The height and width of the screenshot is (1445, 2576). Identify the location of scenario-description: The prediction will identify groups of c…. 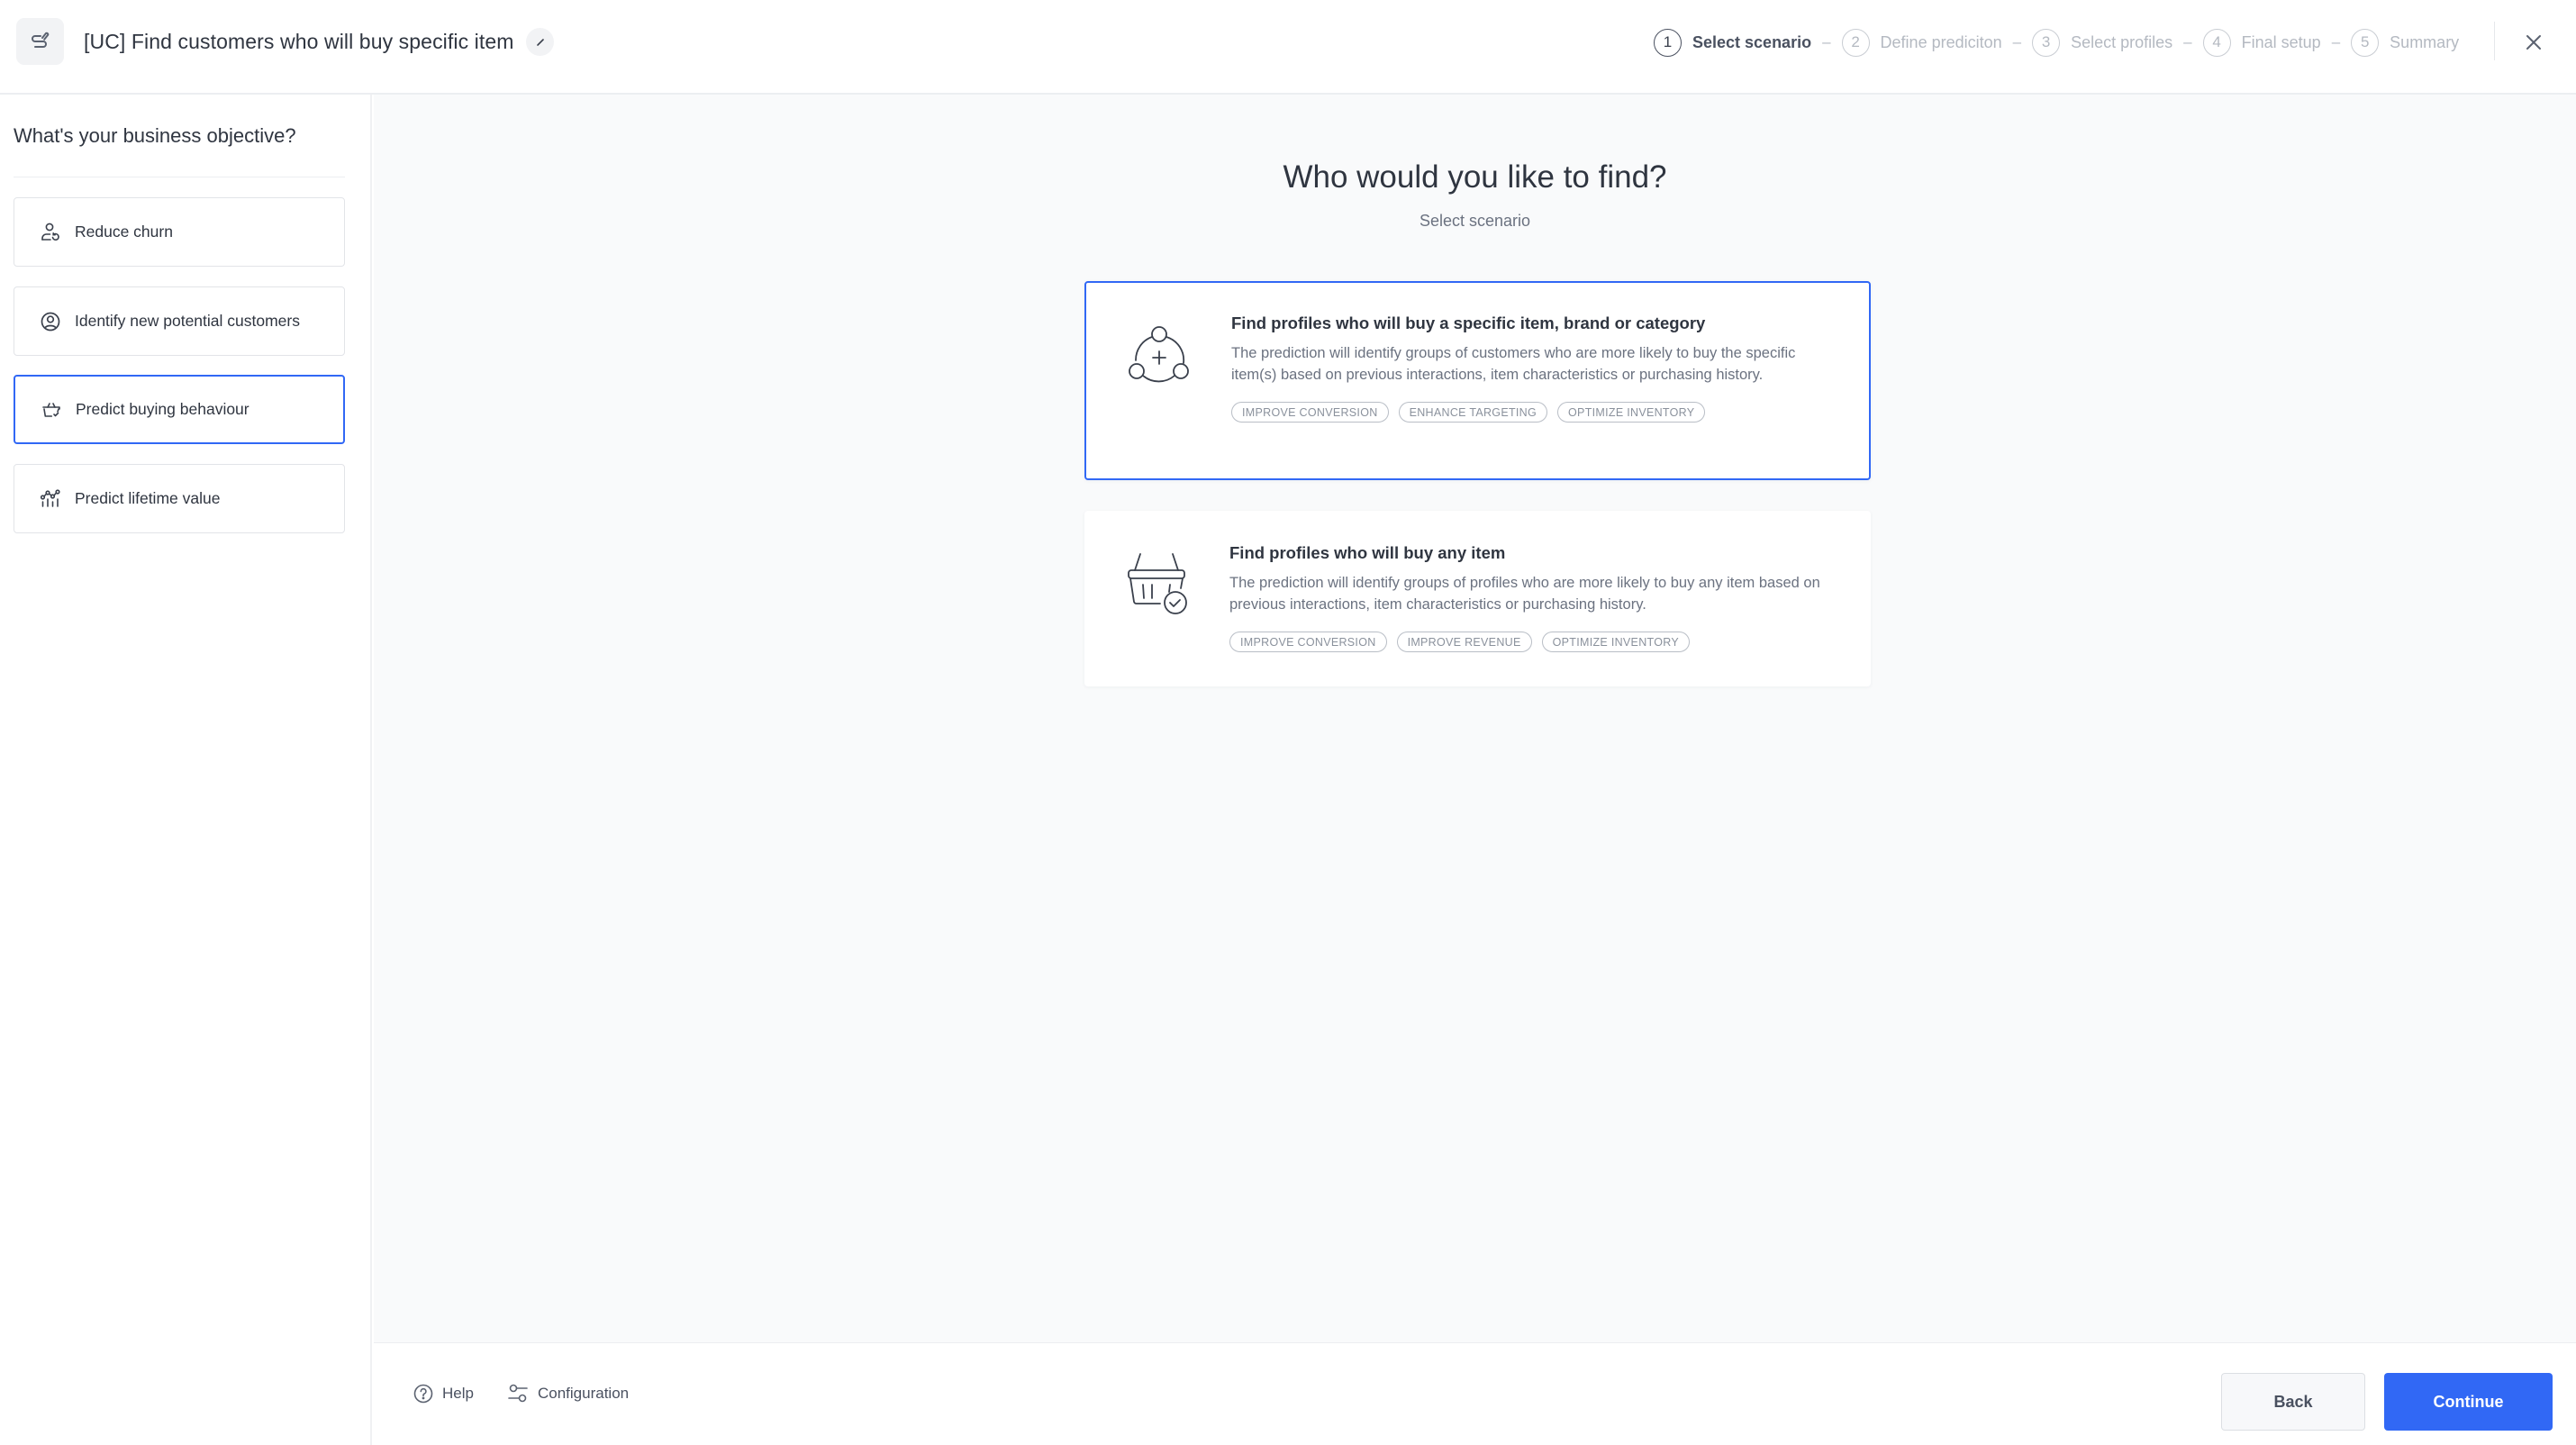
(1513, 364).